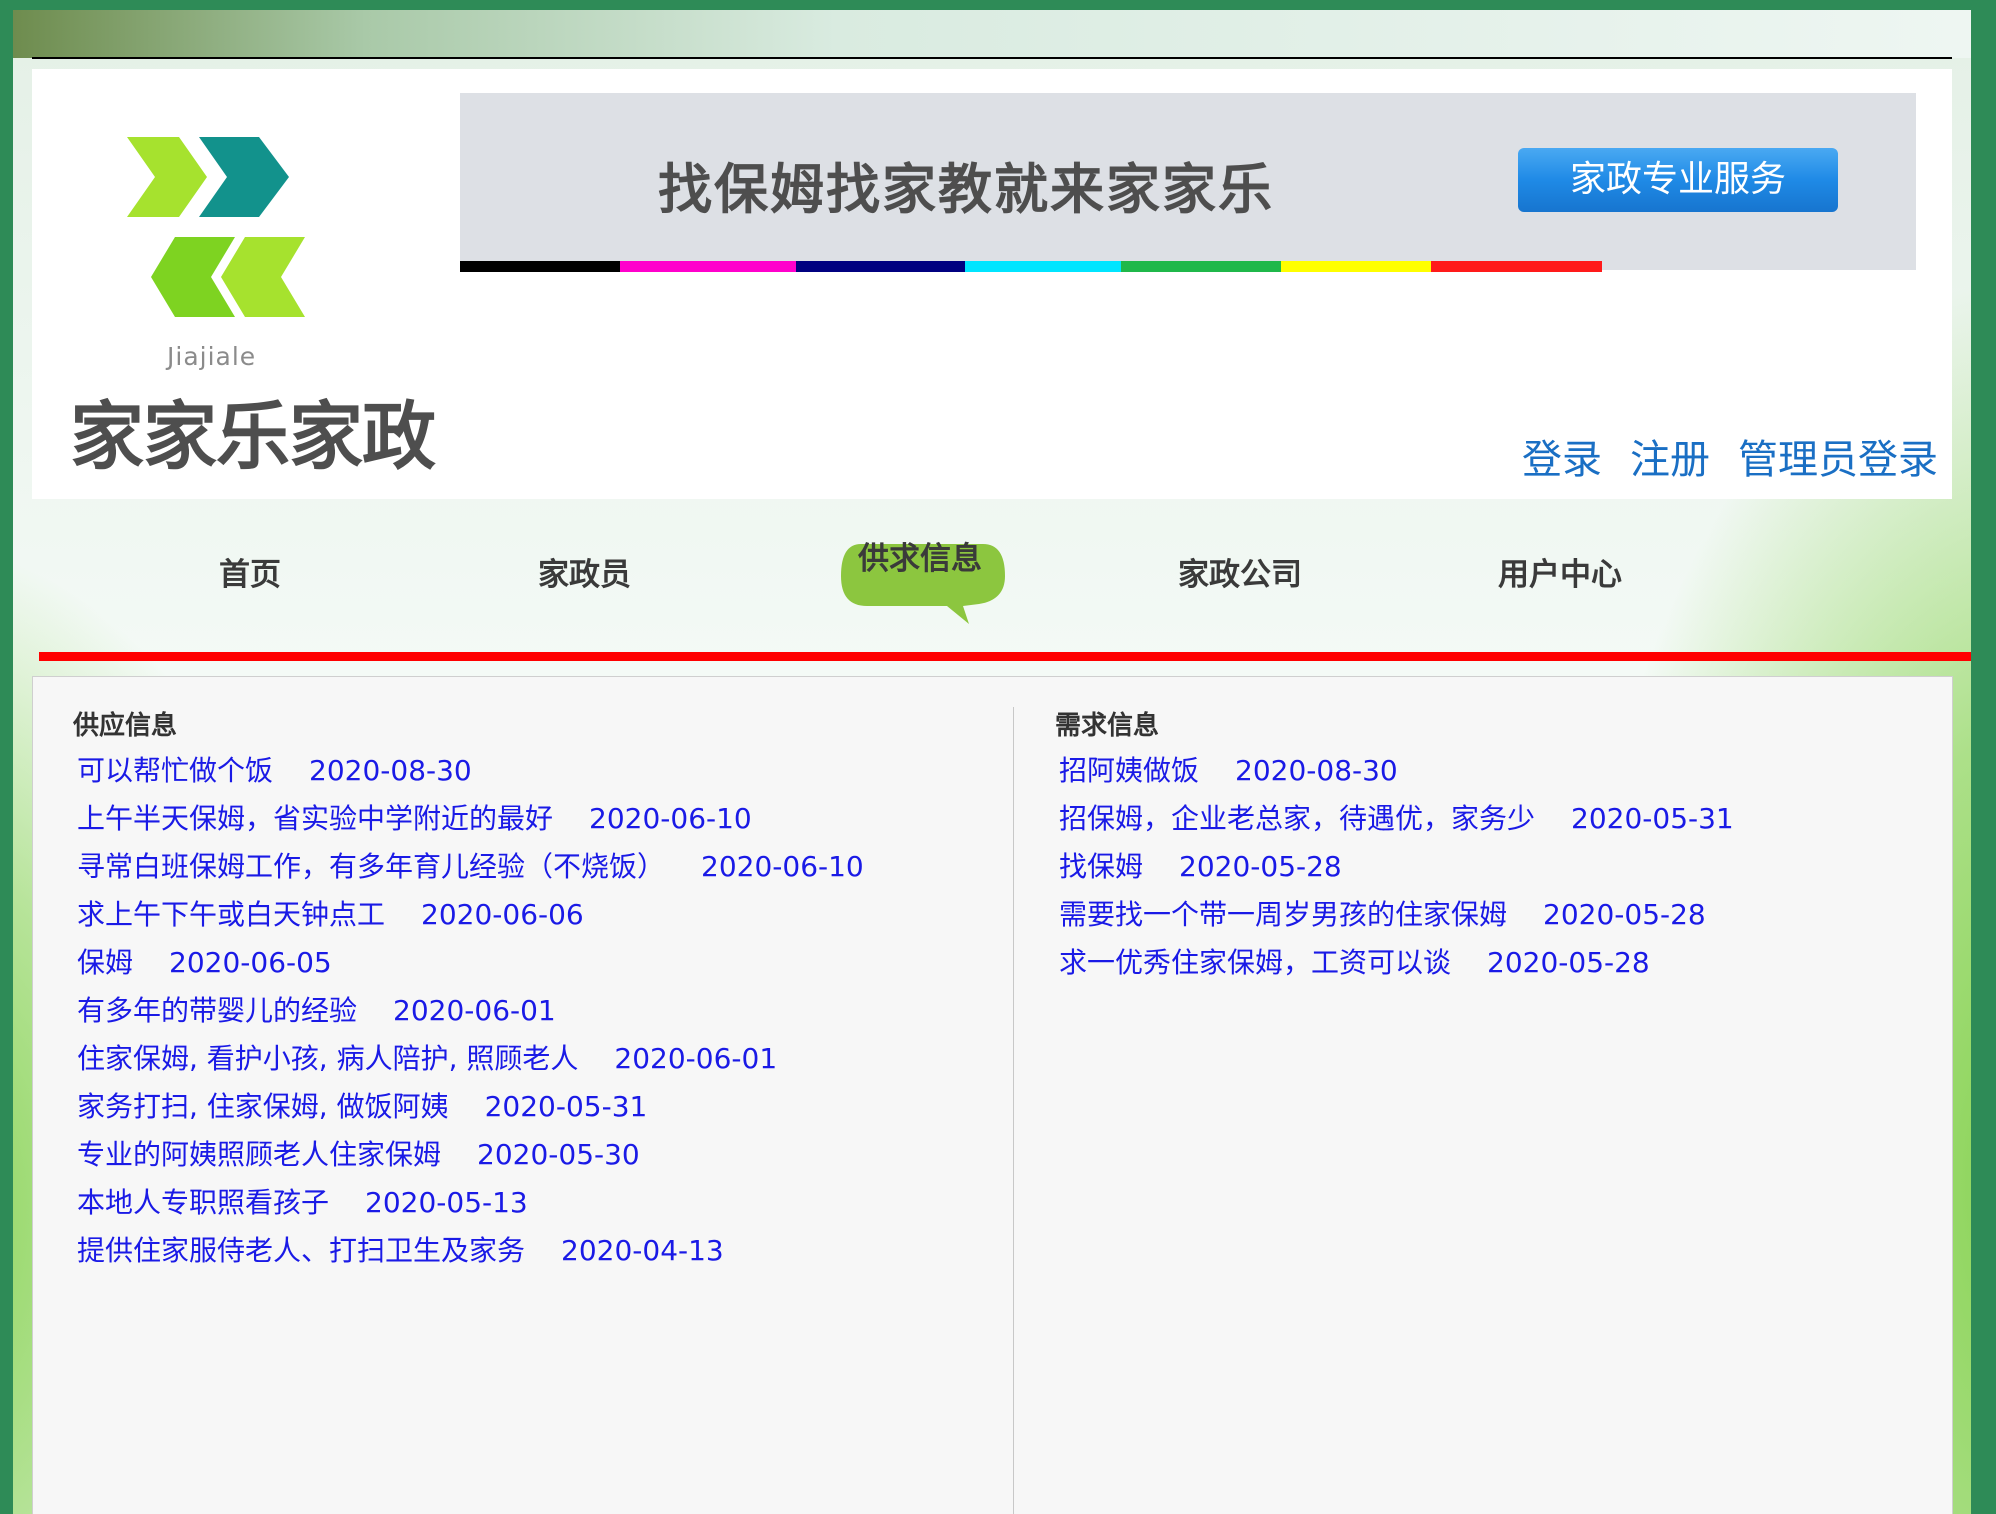  I want to click on nav-companies: 家政公司, so click(1240, 575).